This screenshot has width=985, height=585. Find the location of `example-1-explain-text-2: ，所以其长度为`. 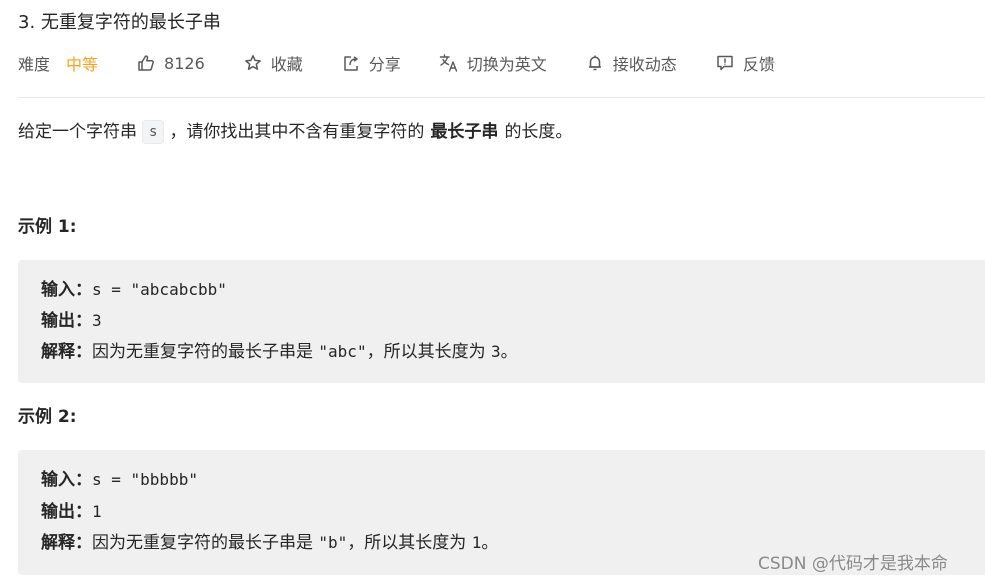

example-1-explain-text-2: ，所以其长度为 is located at coordinates (428, 352).